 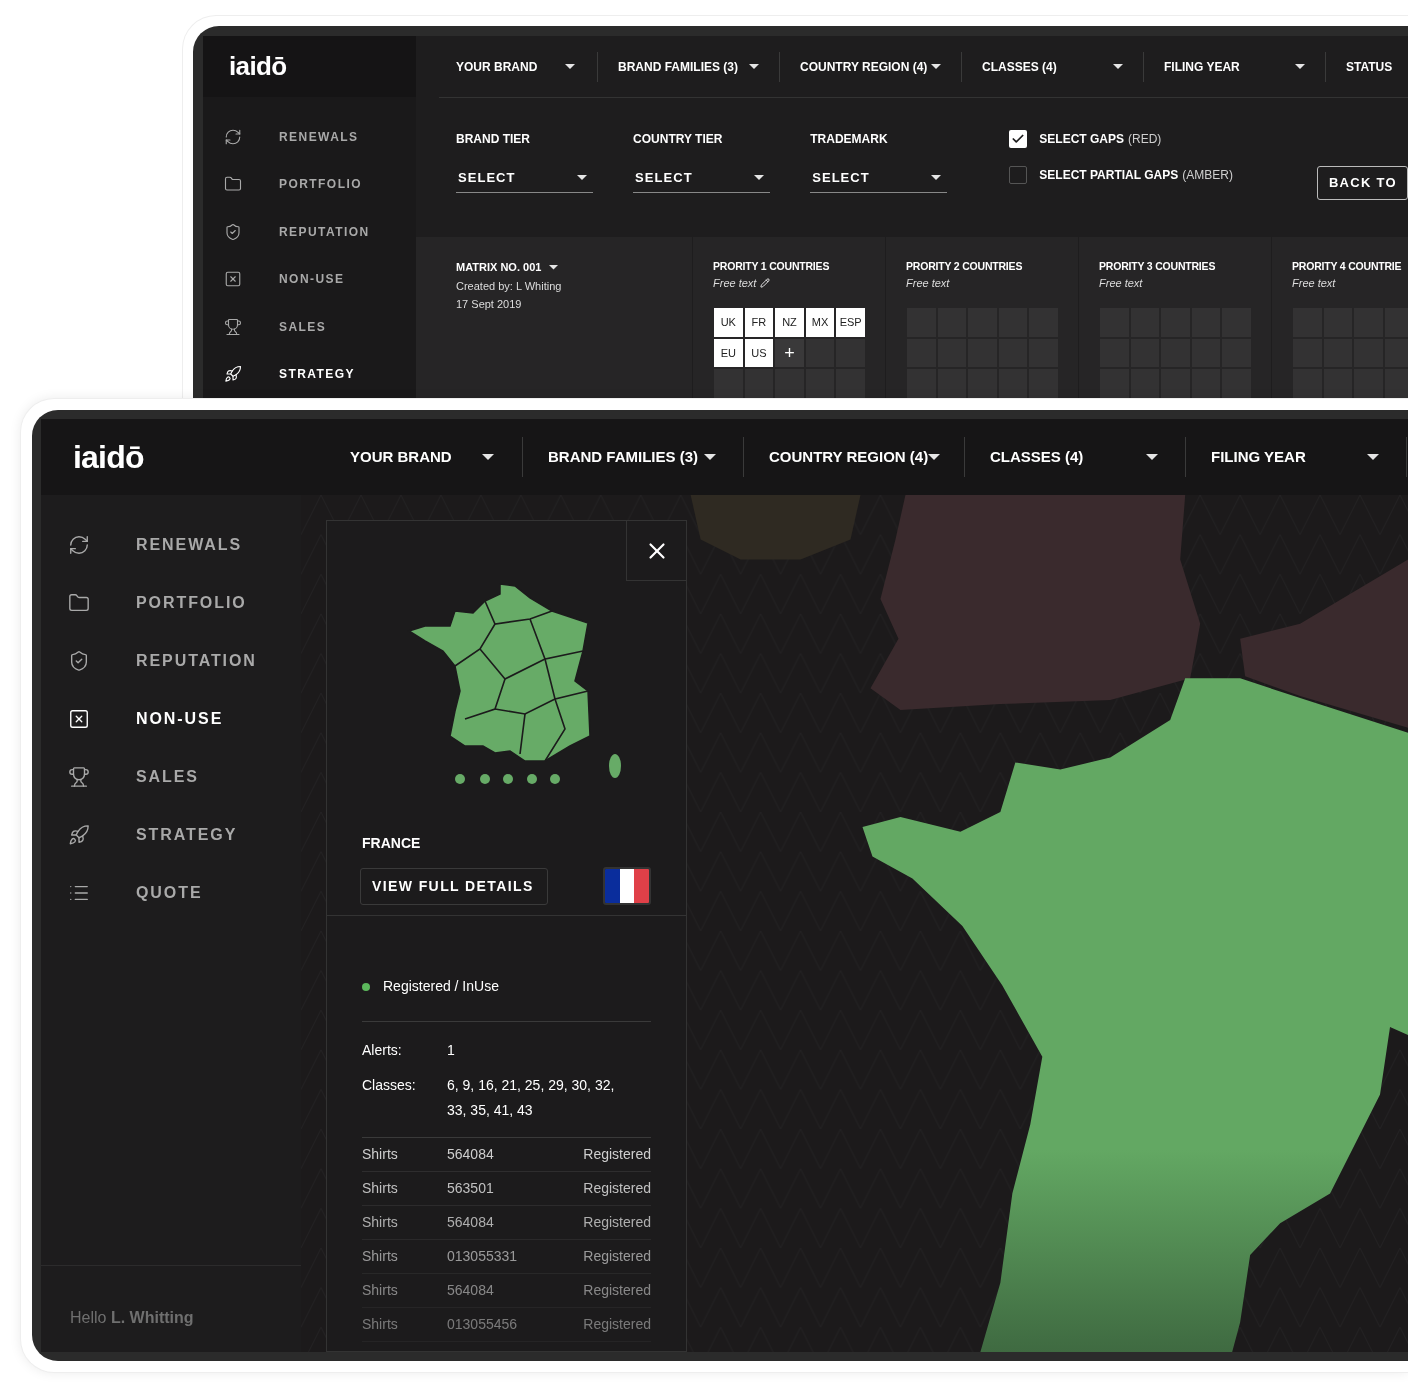 I want to click on matrix-date: 17 Sept 2019, so click(x=489, y=304).